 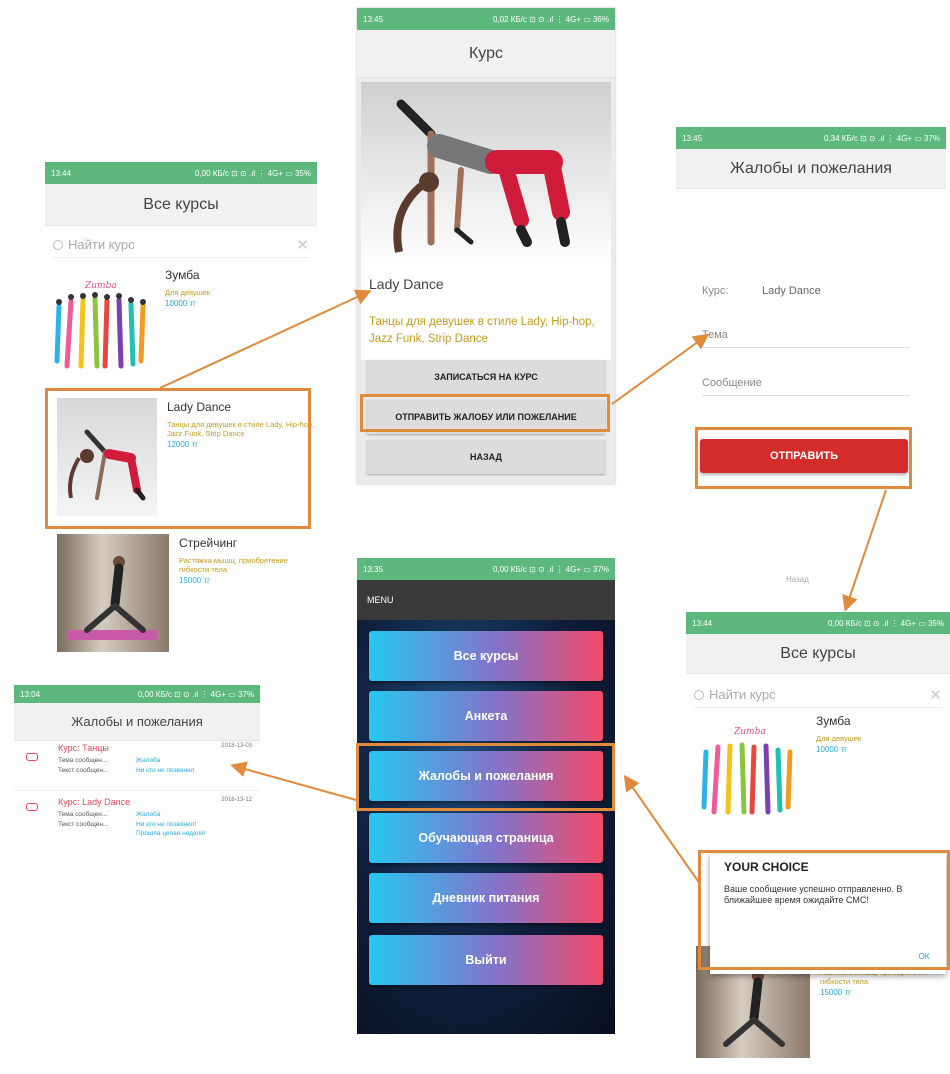 What do you see at coordinates (265, 339) in the screenshot?
I see `arrow-course-to-detail` at bounding box center [265, 339].